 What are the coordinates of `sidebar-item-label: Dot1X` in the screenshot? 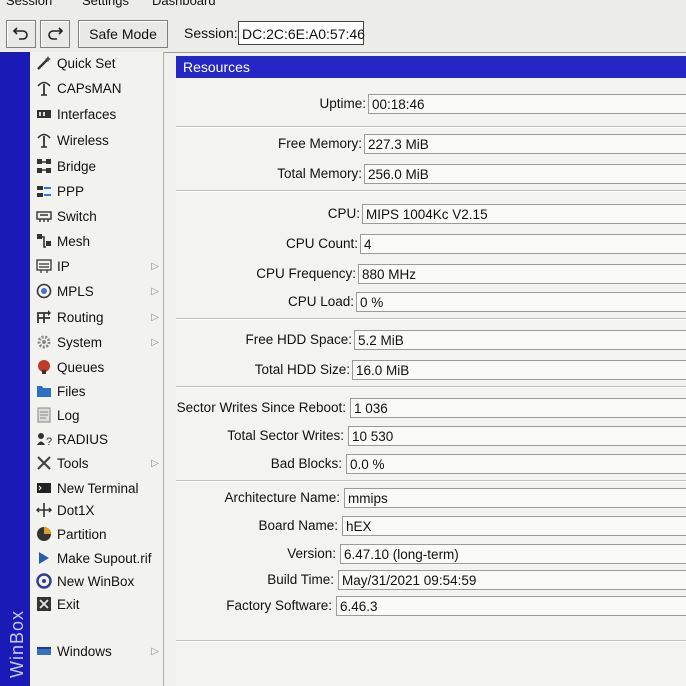 It's located at (76, 510).